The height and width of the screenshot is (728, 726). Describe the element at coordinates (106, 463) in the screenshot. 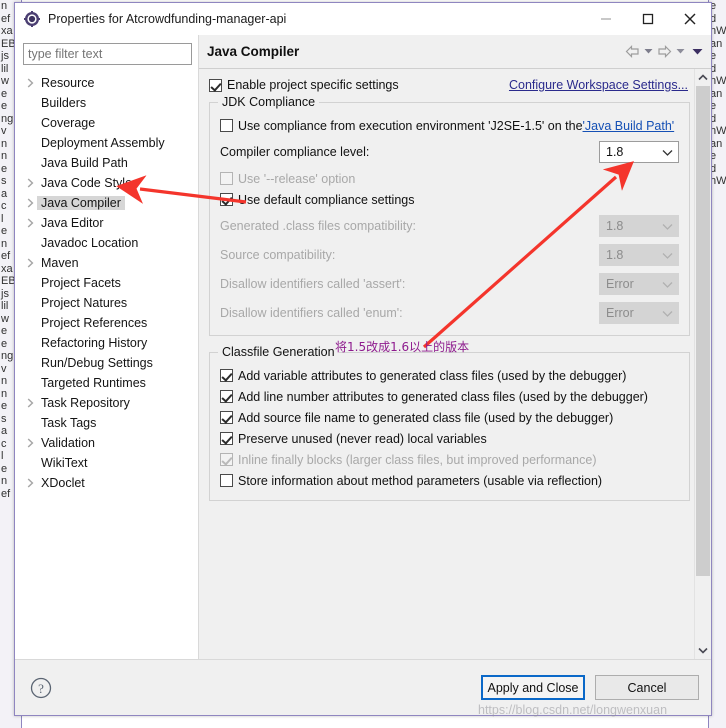

I see `sidebar-item-wikitext: WikiText` at that location.